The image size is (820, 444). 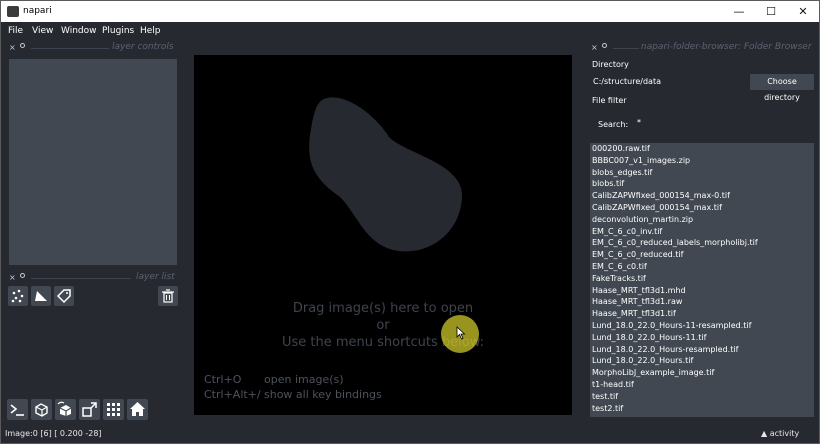 What do you see at coordinates (739, 11) in the screenshot?
I see `minimize-button: —` at bounding box center [739, 11].